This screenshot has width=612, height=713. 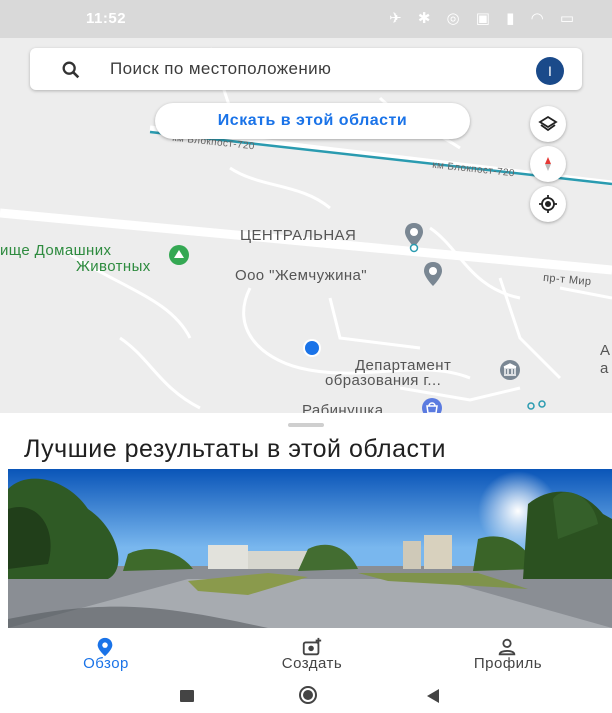 I want to click on place-label: Рабинушка, so click(x=342, y=407).